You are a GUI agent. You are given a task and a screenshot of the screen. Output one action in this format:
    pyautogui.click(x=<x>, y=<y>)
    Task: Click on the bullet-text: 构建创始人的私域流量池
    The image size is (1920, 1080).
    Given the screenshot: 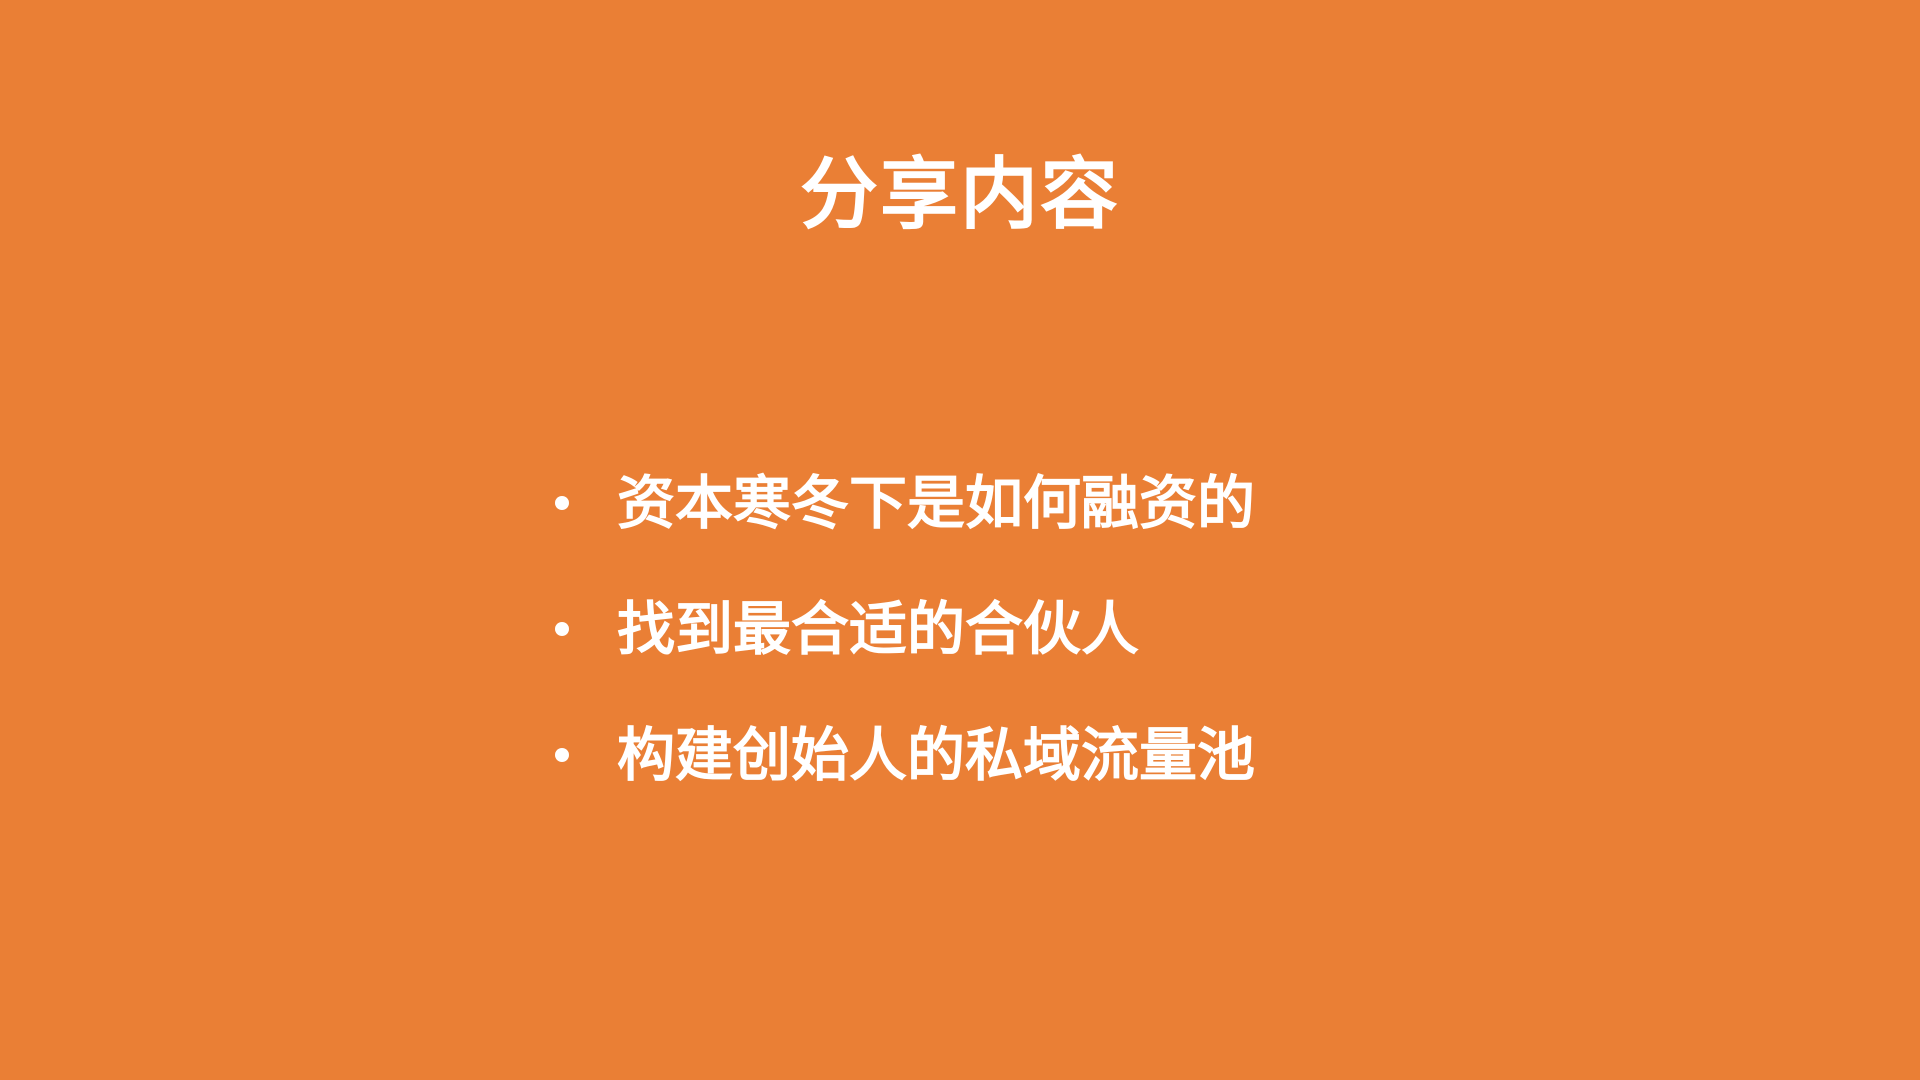 What is the action you would take?
    pyautogui.click(x=936, y=755)
    